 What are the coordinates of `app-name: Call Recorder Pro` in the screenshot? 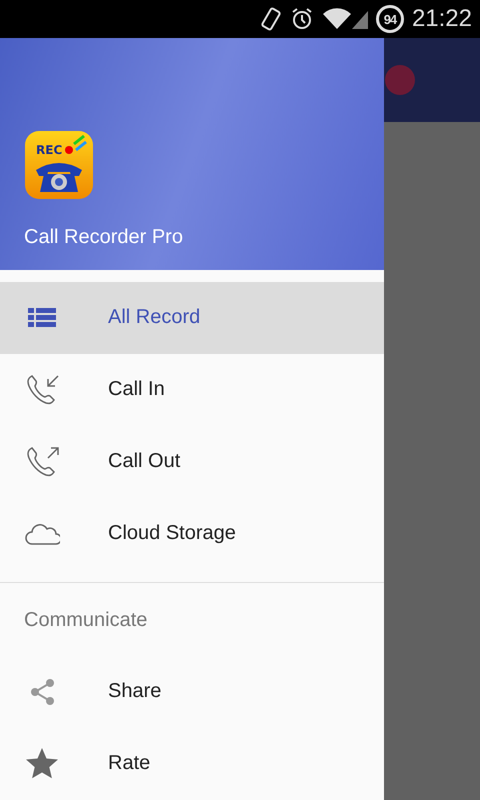 It's located at (103, 237).